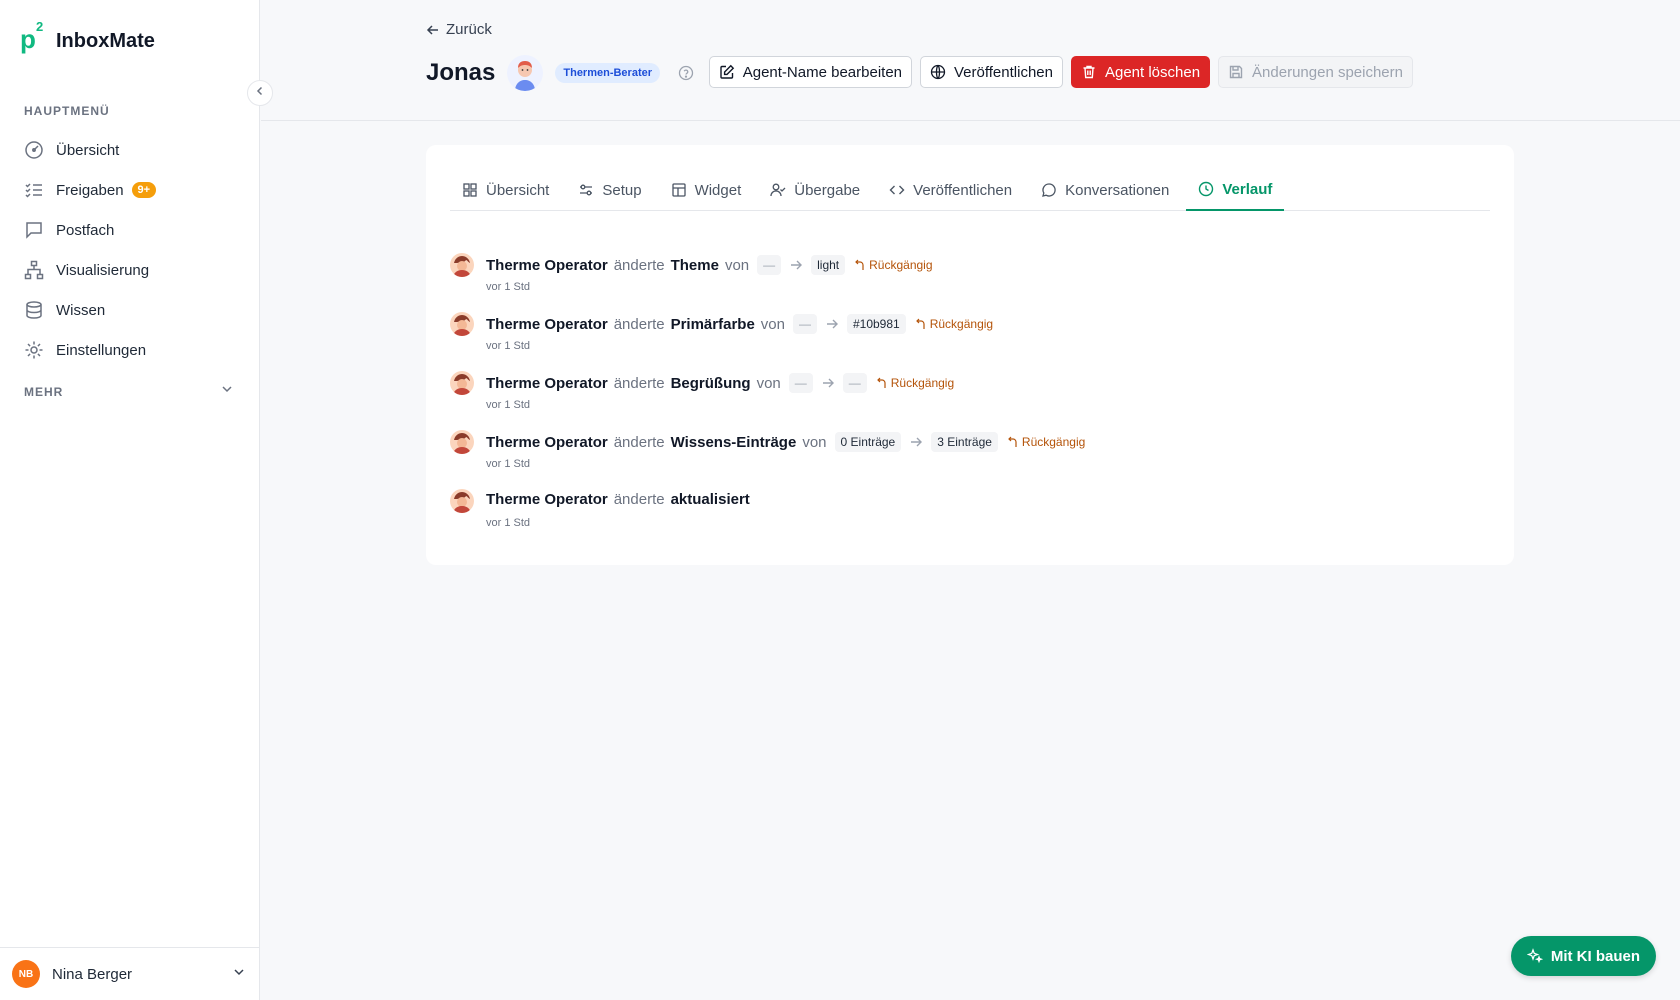 Image resolution: width=1680 pixels, height=1000 pixels. I want to click on tab-label: Verlauf, so click(1247, 189).